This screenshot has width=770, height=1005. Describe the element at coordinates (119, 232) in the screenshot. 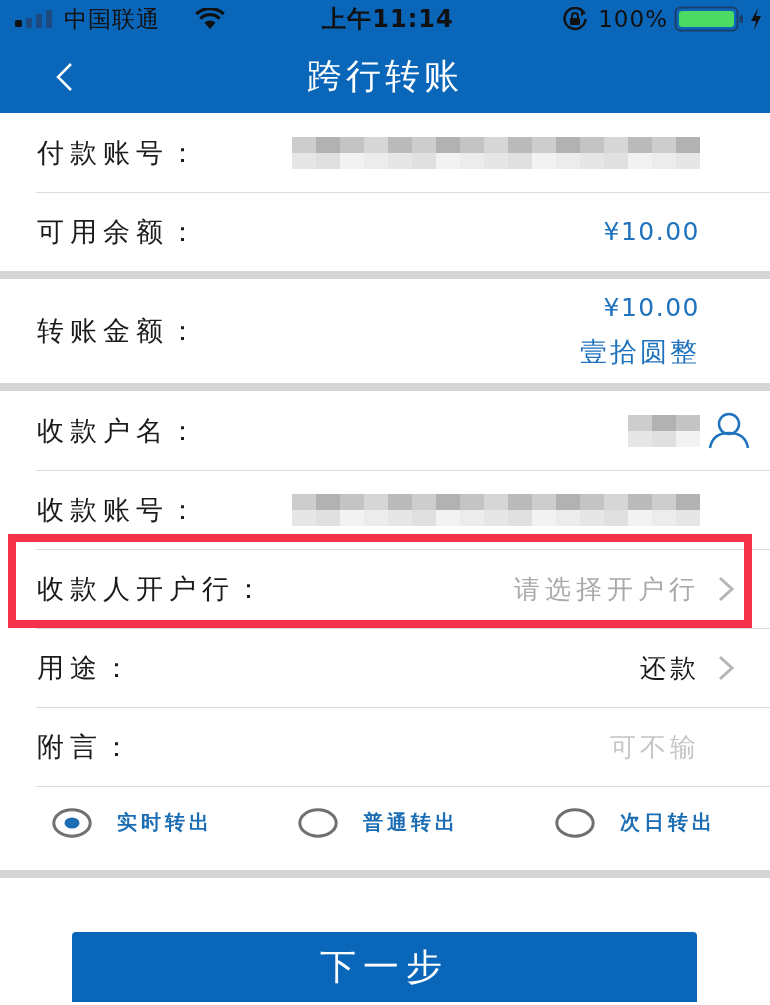

I see `field-label: 可用余额：` at that location.